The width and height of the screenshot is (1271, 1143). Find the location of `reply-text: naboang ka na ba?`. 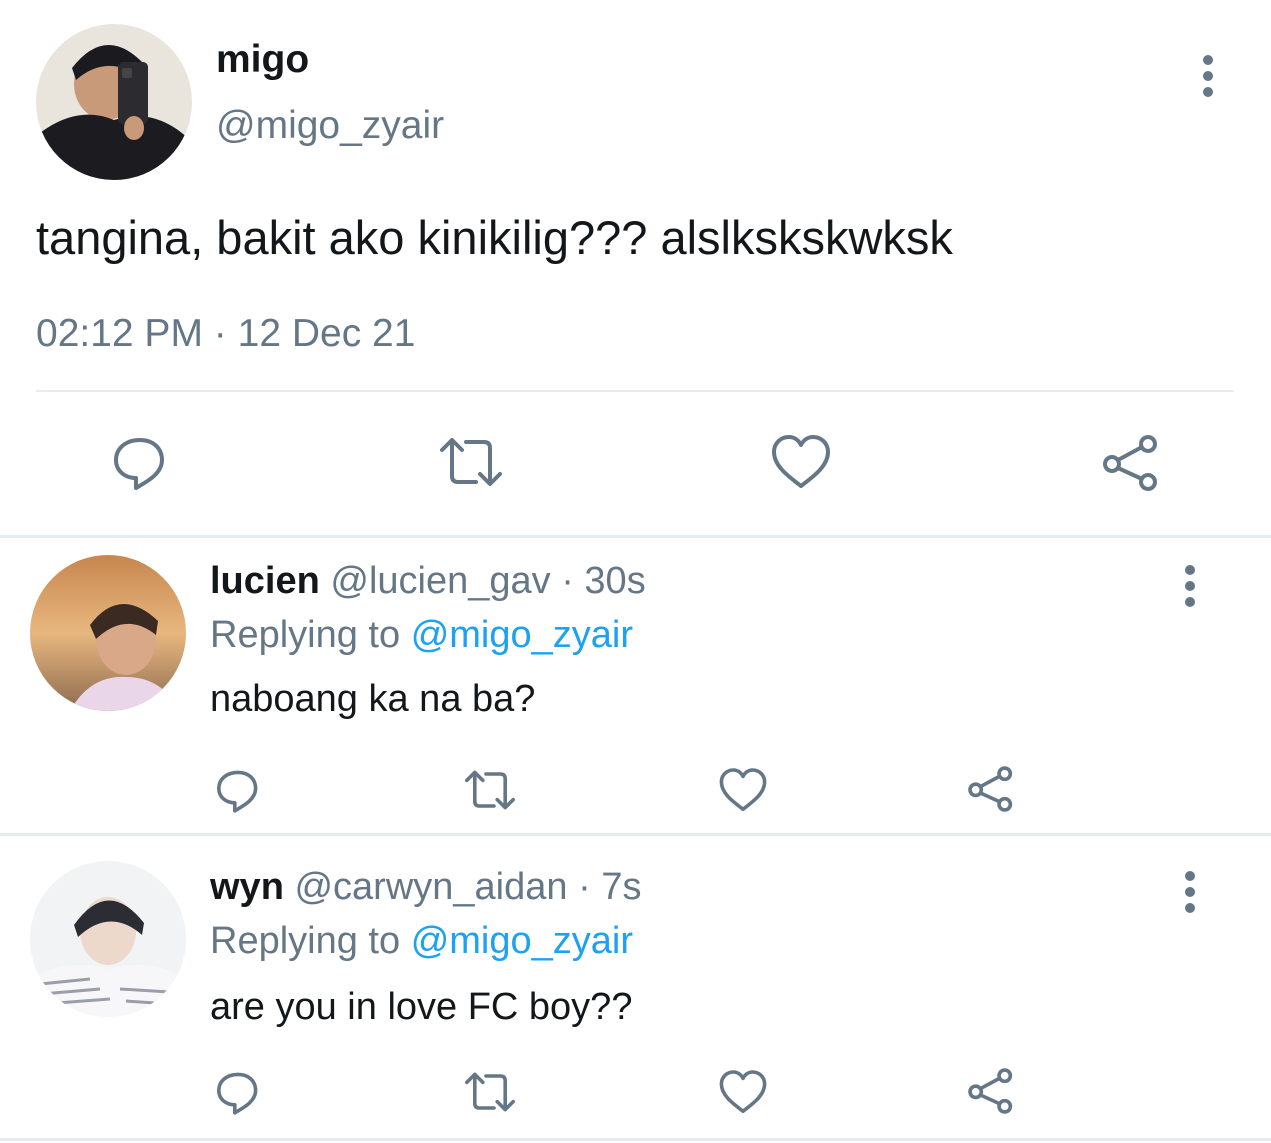

reply-text: naboang ka na ba? is located at coordinates (373, 699).